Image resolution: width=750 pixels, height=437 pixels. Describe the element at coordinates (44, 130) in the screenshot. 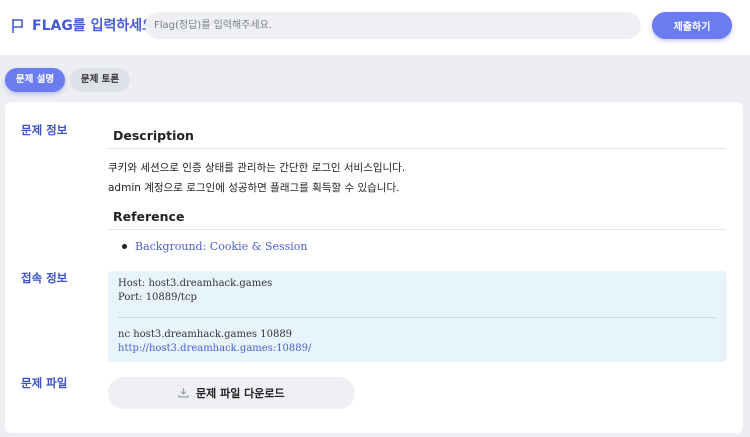

I see `problem-info-label: 문제 정보` at that location.